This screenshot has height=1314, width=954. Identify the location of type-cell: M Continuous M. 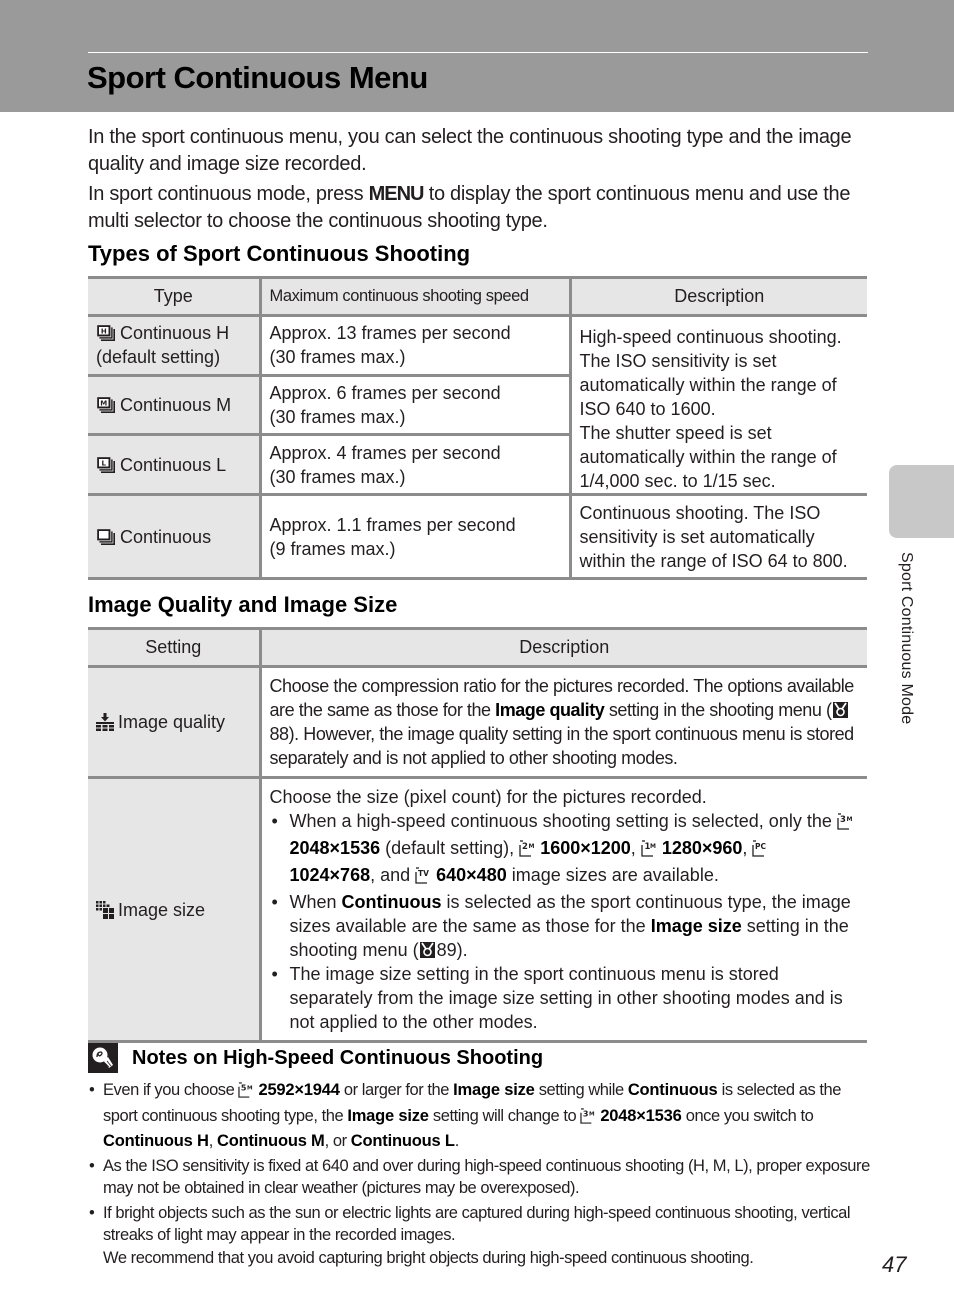
(175, 405).